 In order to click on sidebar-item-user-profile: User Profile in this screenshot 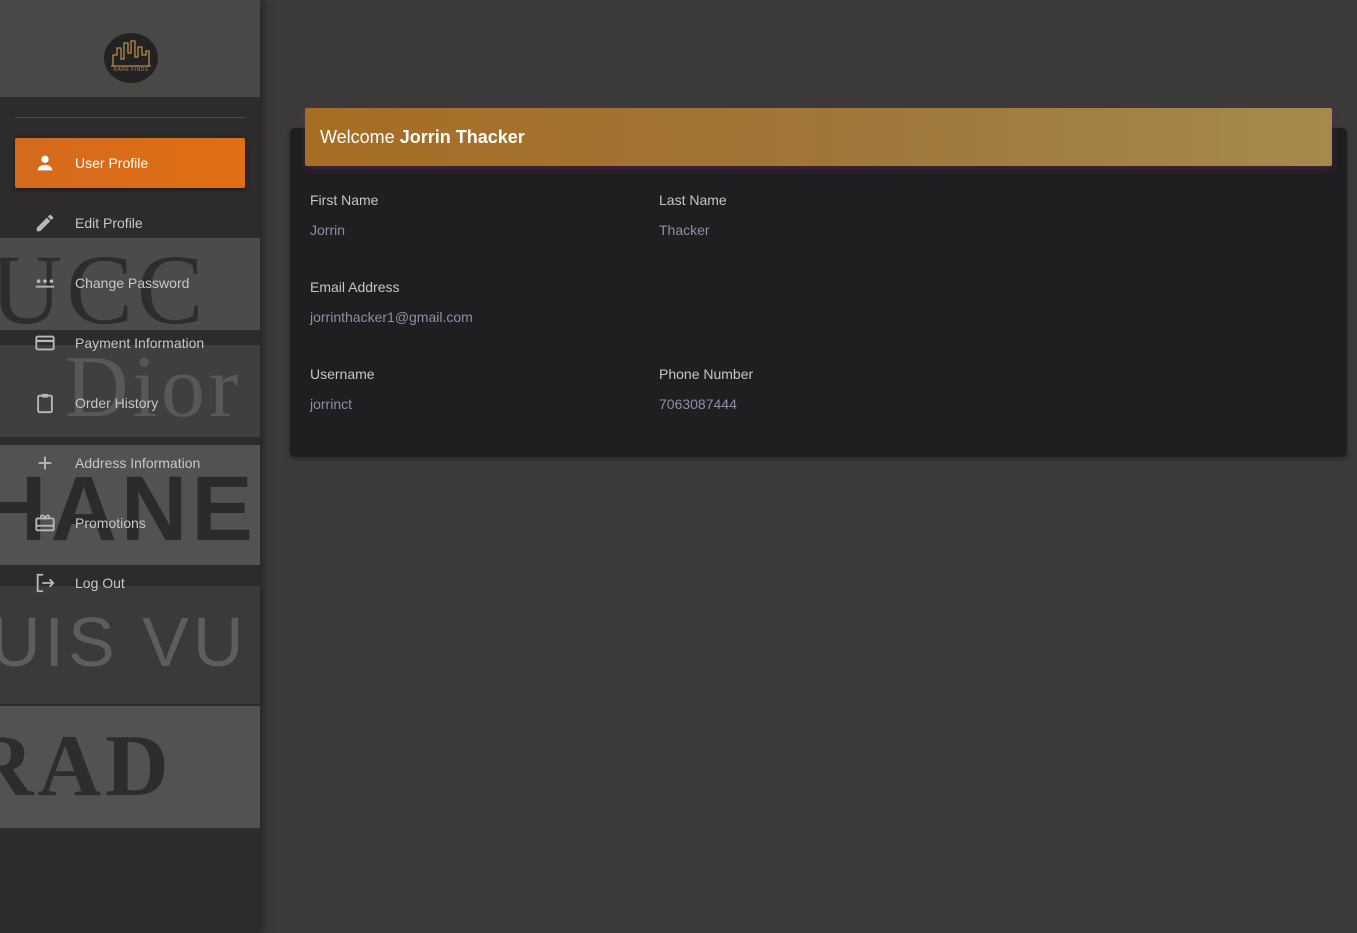, I will do `click(130, 163)`.